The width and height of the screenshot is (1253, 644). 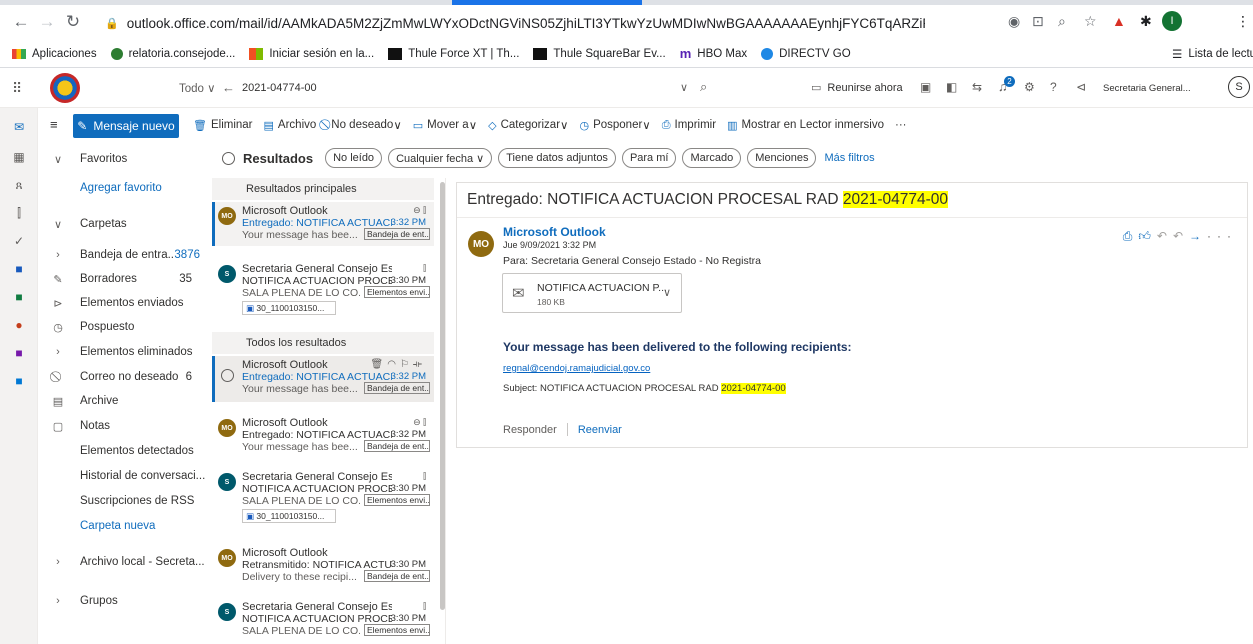 I want to click on install-icon: ⊡, so click(x=1038, y=21).